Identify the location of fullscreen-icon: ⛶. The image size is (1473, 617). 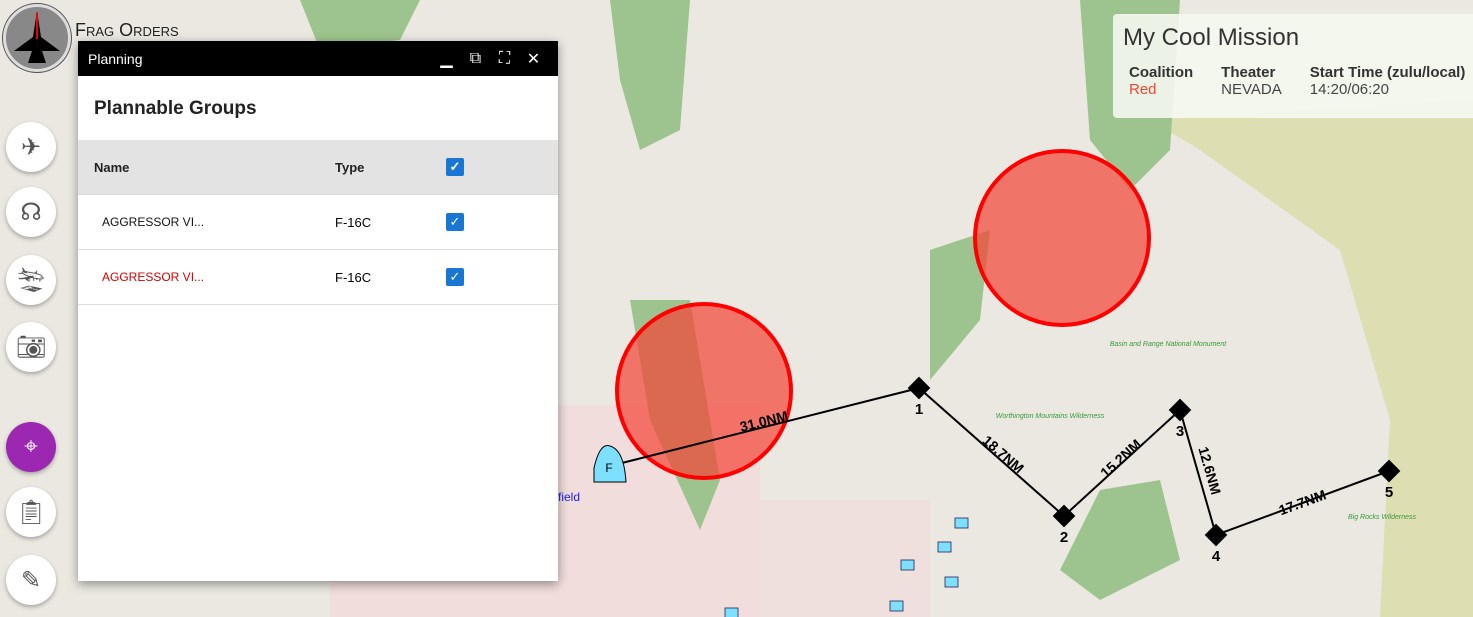
(504, 59).